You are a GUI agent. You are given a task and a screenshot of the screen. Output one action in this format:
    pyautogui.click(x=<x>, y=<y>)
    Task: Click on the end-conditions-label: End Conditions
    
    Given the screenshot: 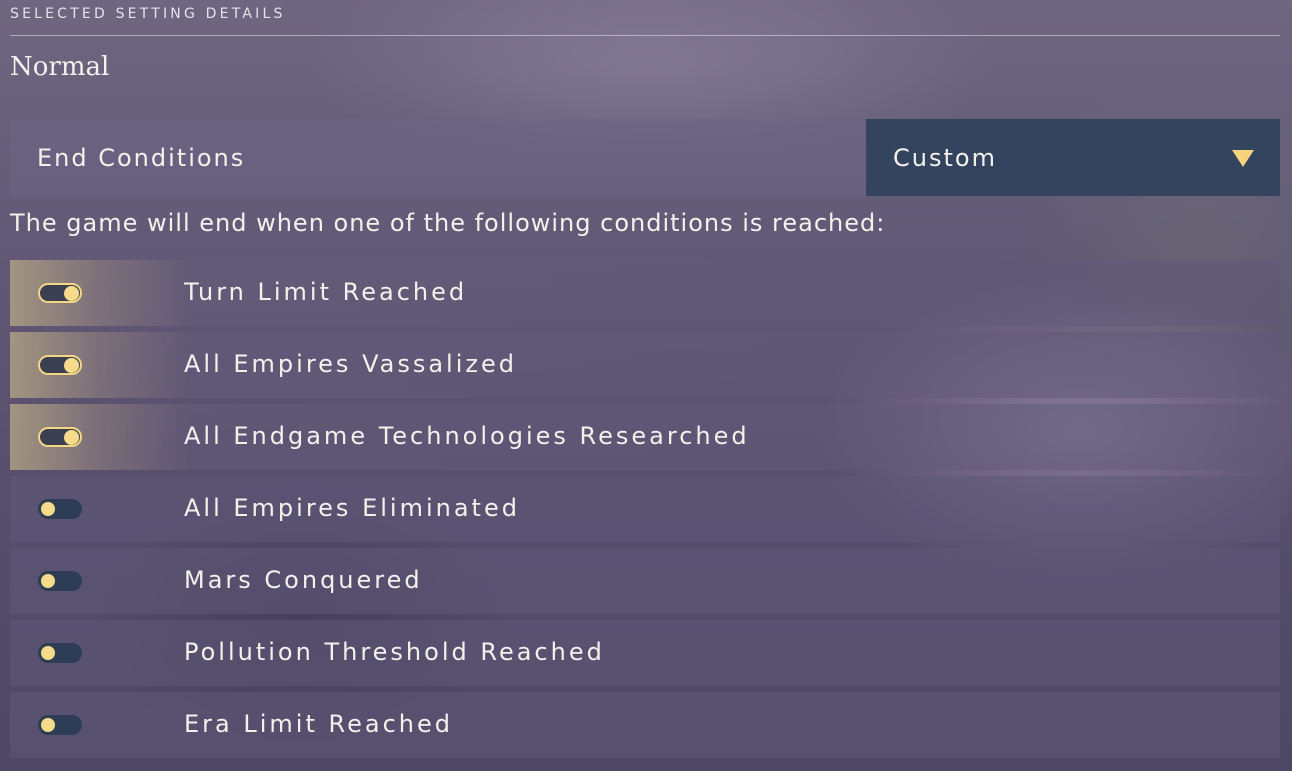 What is the action you would take?
    pyautogui.click(x=141, y=158)
    